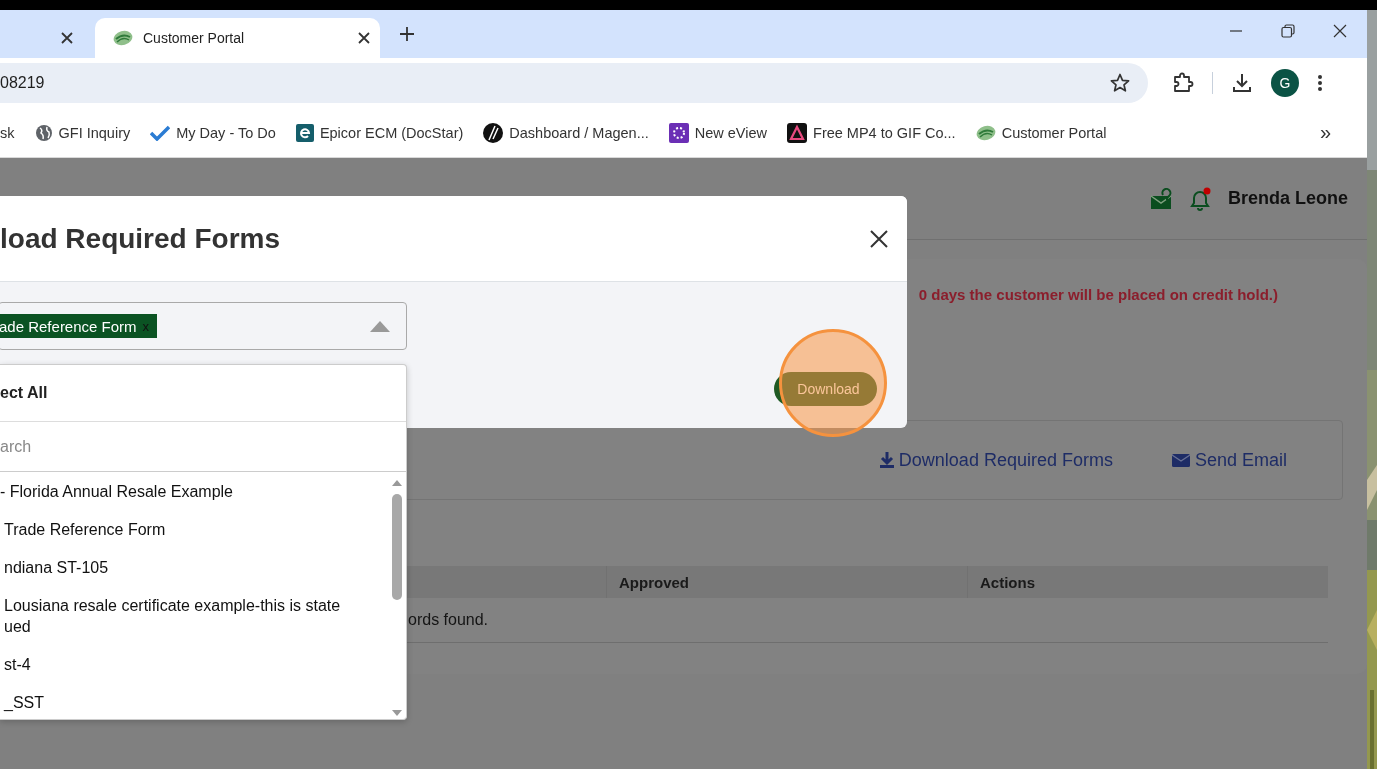 This screenshot has height=769, width=1377. I want to click on user-name: Brenda Leone, so click(1287, 198).